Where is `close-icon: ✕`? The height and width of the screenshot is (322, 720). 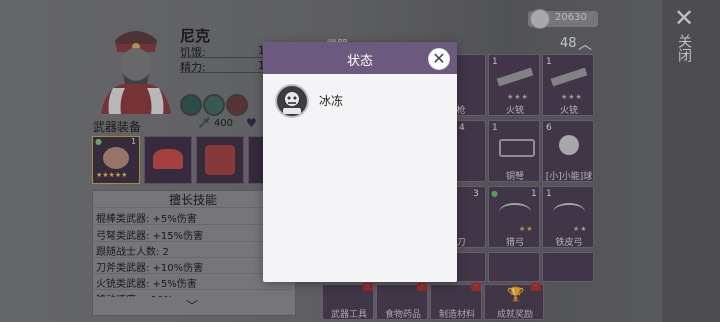 close-icon: ✕ is located at coordinates (439, 59).